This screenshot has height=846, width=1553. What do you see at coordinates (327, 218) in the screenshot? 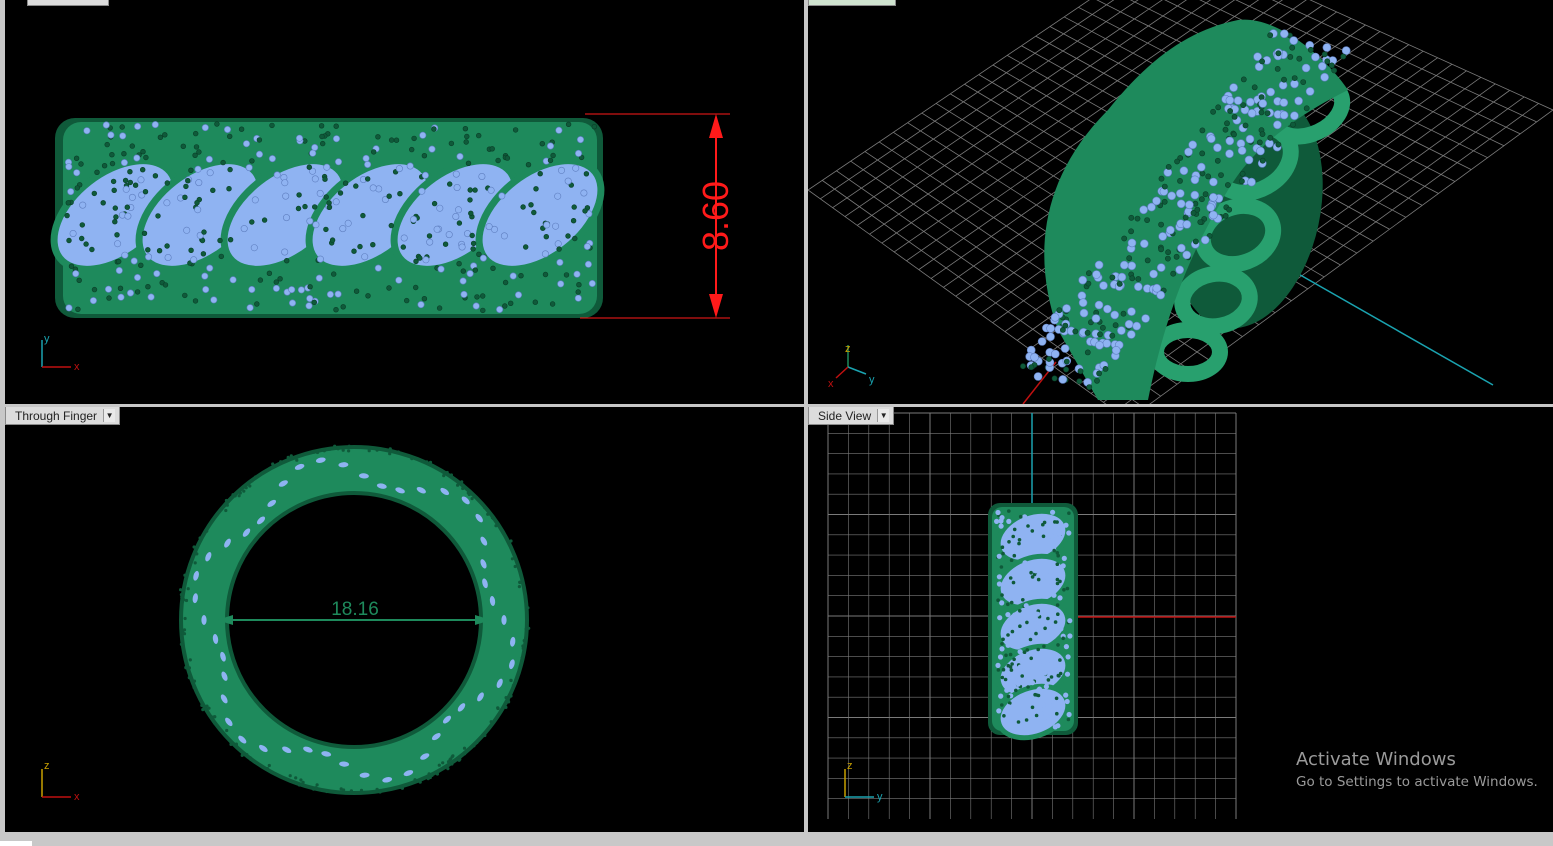
I see `ring-model-front` at bounding box center [327, 218].